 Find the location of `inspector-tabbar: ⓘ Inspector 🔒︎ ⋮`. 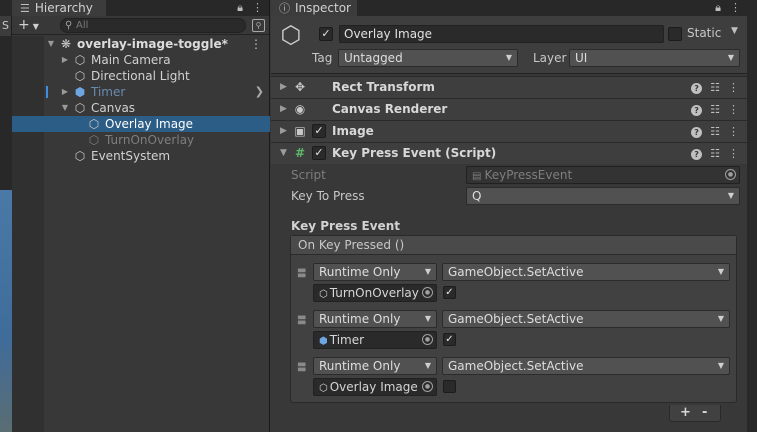

inspector-tabbar: ⓘ Inspector 🔒︎ ⋮ is located at coordinates (509, 8).